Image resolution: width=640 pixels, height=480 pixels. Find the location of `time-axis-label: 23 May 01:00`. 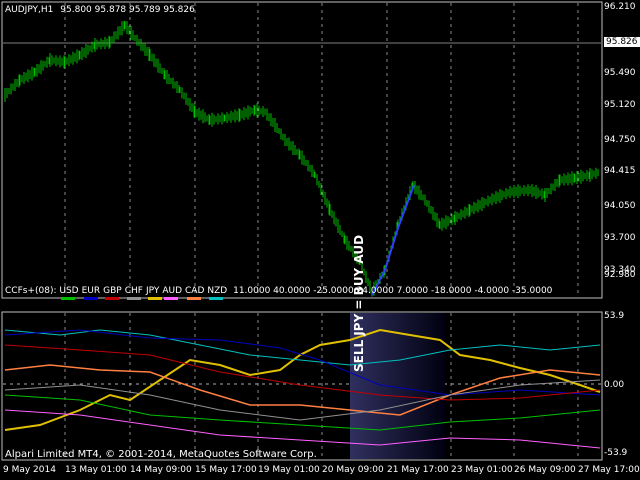

time-axis-label: 23 May 01:00 is located at coordinates (482, 470).